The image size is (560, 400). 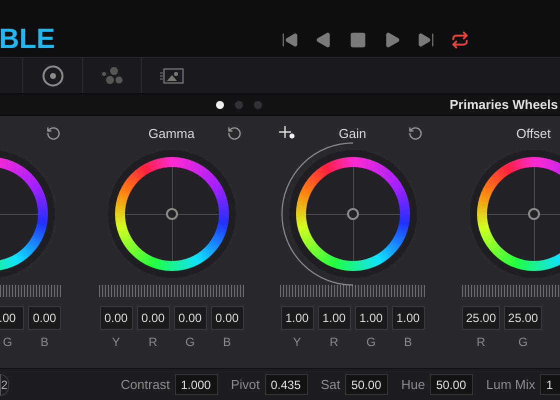 What do you see at coordinates (352, 134) in the screenshot?
I see `wheel-title: Gain` at bounding box center [352, 134].